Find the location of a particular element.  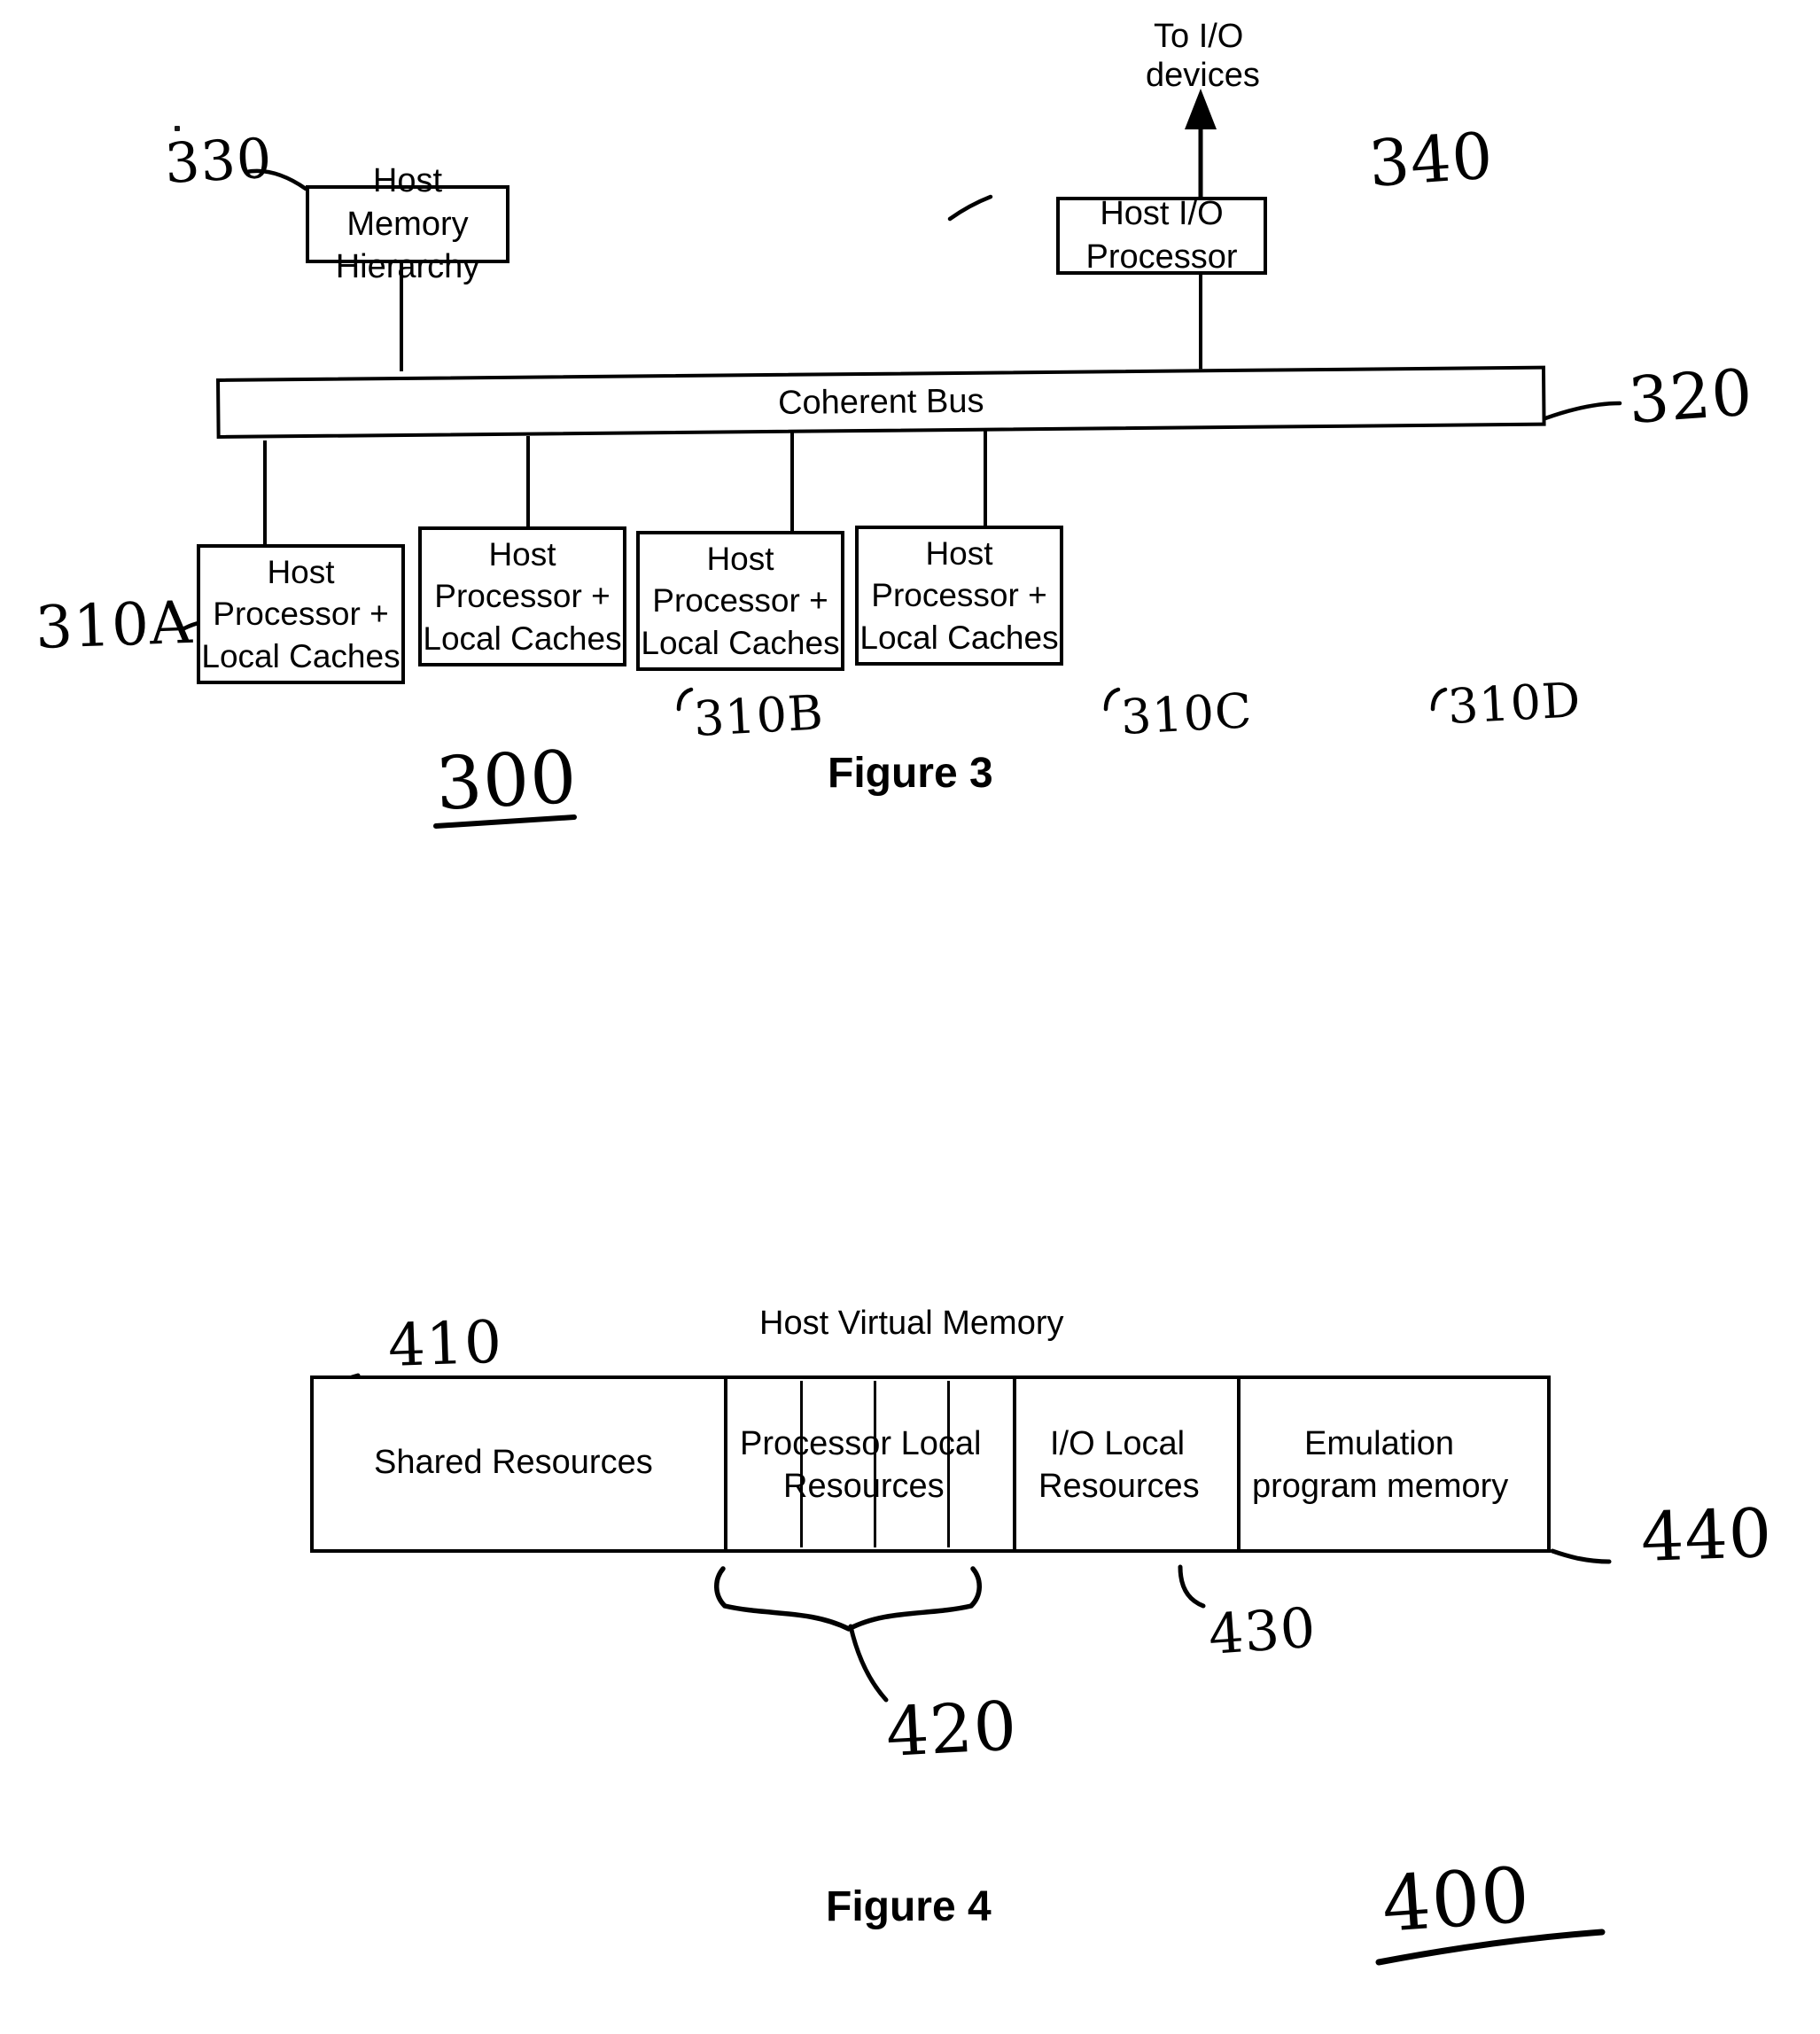

host-processor-box-a: Host Processor + Local Caches is located at coordinates (301, 614).